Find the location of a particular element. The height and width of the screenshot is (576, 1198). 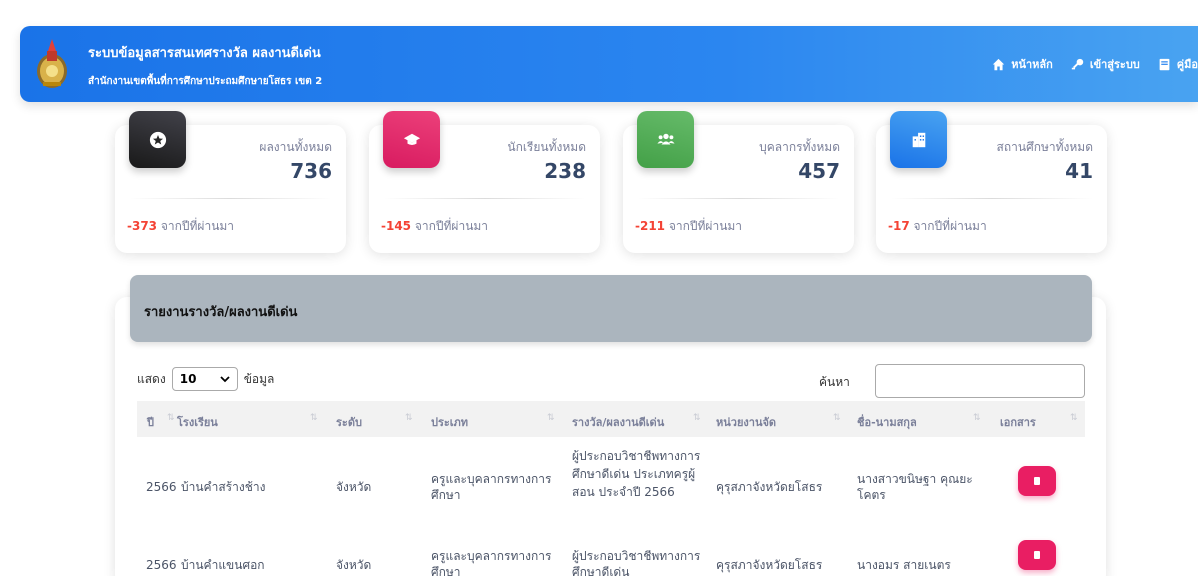

stat-delta: -211 จากปีที่ผ่านมา is located at coordinates (688, 226).